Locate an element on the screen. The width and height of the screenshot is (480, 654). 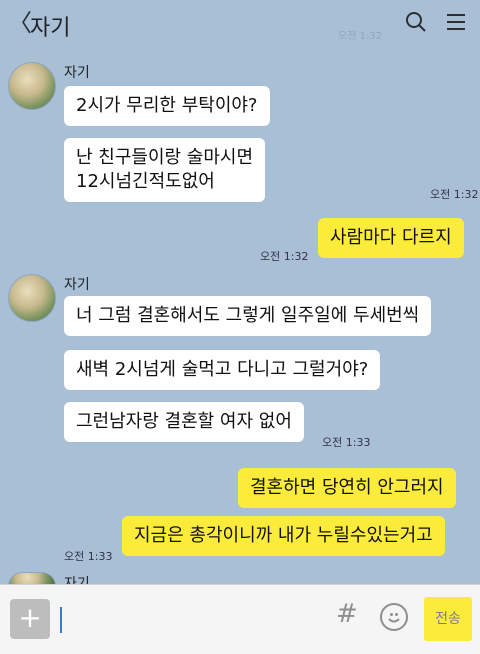
back-button: 〈 is located at coordinates (20, 23).